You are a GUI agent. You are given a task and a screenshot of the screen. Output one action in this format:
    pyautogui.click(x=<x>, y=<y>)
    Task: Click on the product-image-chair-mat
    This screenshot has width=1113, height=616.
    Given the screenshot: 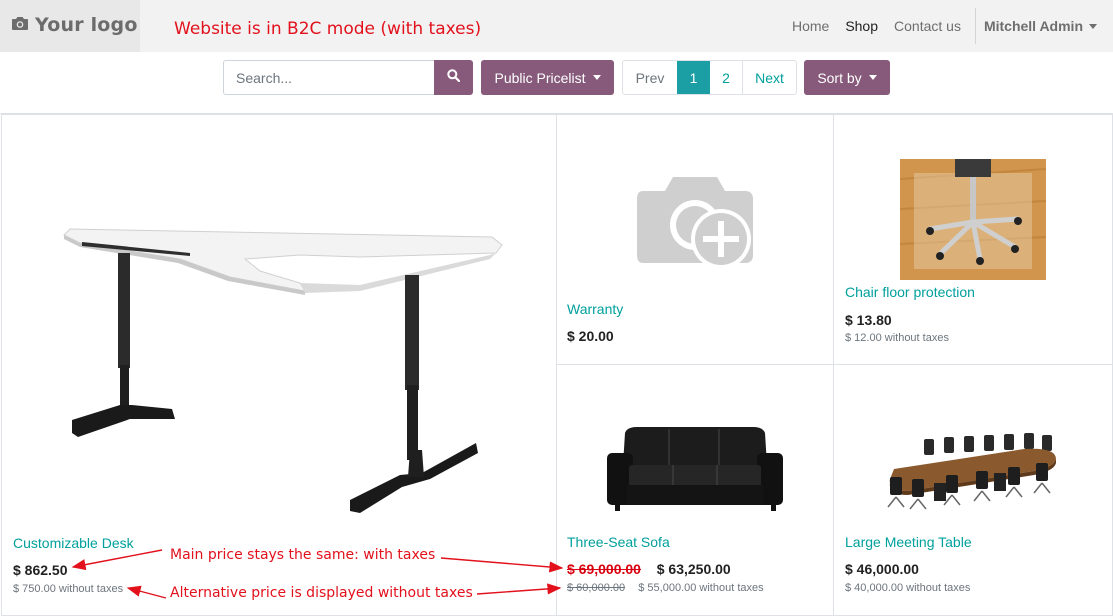 What is the action you would take?
    pyautogui.click(x=973, y=222)
    